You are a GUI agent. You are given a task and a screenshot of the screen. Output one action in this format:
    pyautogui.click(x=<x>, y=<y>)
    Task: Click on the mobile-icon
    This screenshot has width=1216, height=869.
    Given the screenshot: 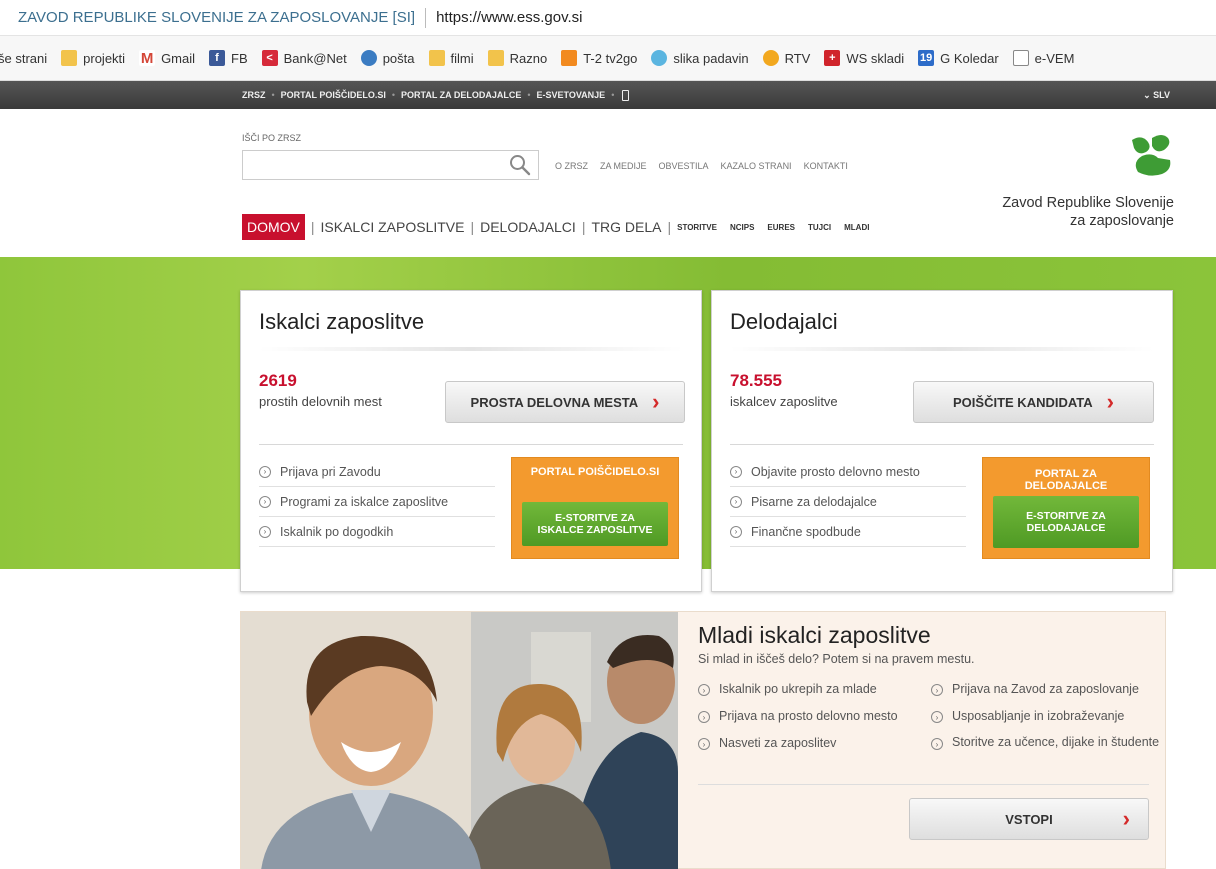 What is the action you would take?
    pyautogui.click(x=626, y=95)
    